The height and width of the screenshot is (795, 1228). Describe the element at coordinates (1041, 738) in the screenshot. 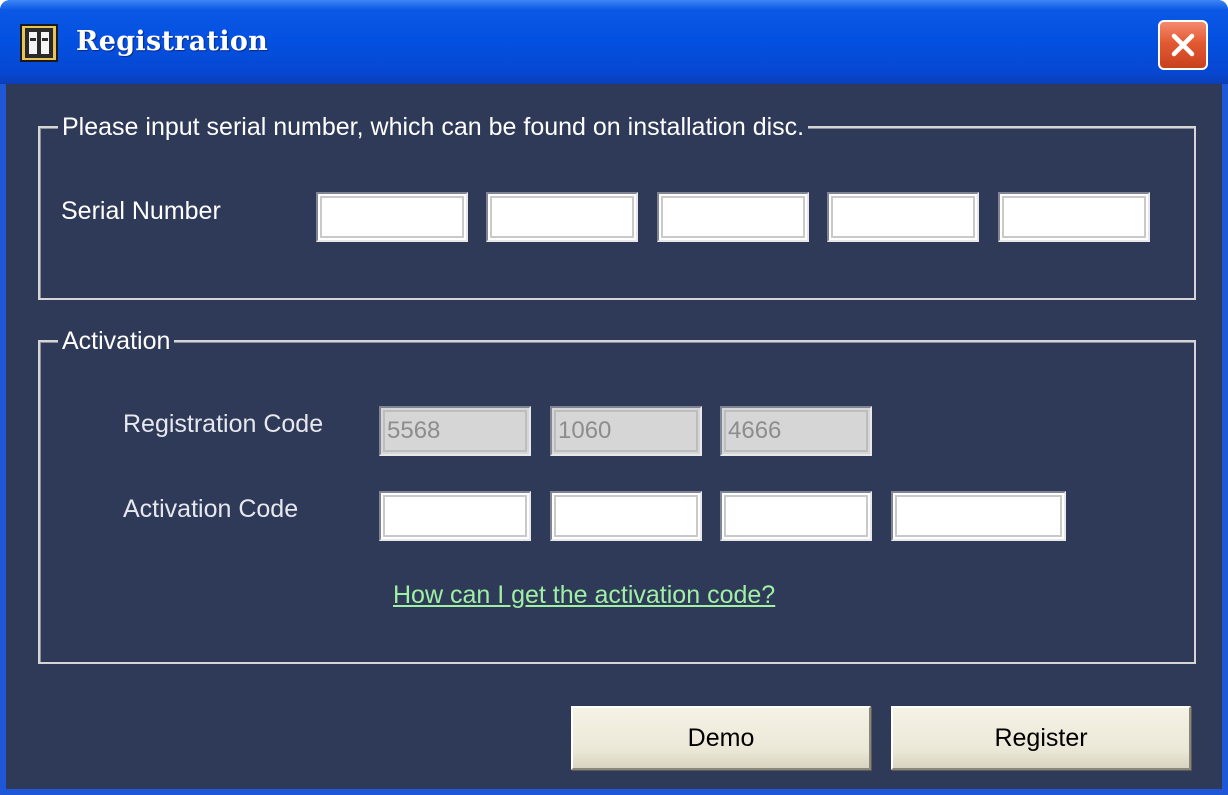

I see `register-button: Register` at that location.